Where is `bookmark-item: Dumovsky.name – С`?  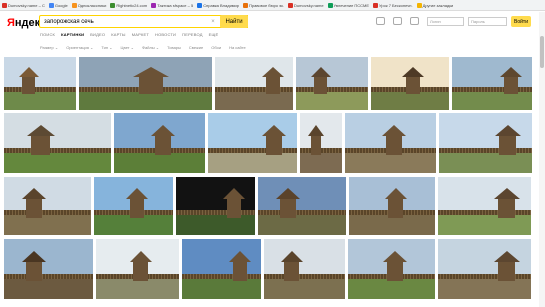 bookmark-item: Dumovsky.name – С is located at coordinates (23, 5).